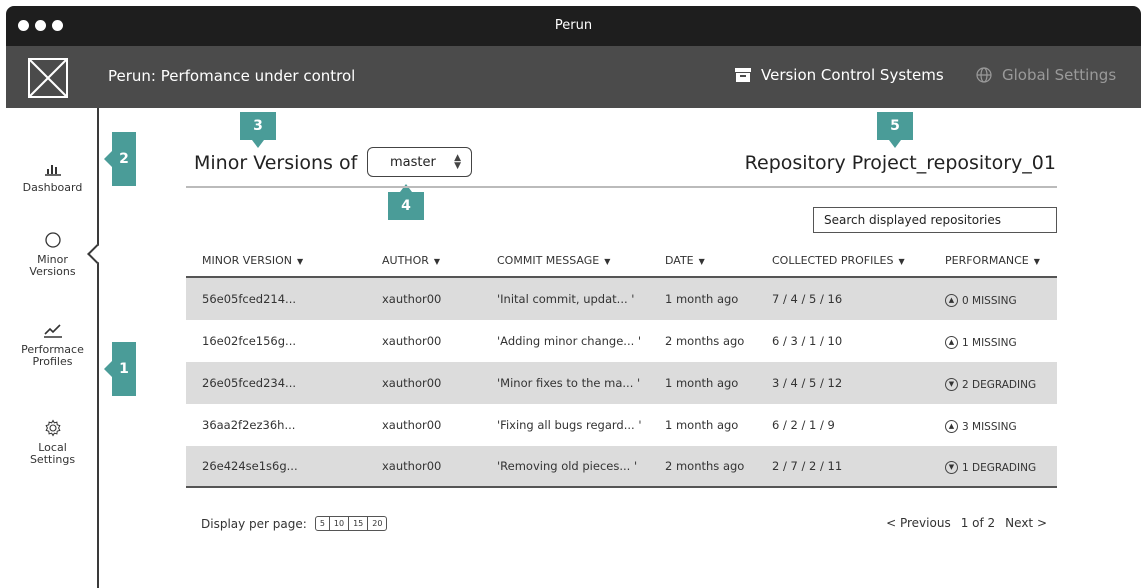 This screenshot has height=588, width=1141. What do you see at coordinates (120, 159) in the screenshot?
I see `annotation-badge-2: 2` at bounding box center [120, 159].